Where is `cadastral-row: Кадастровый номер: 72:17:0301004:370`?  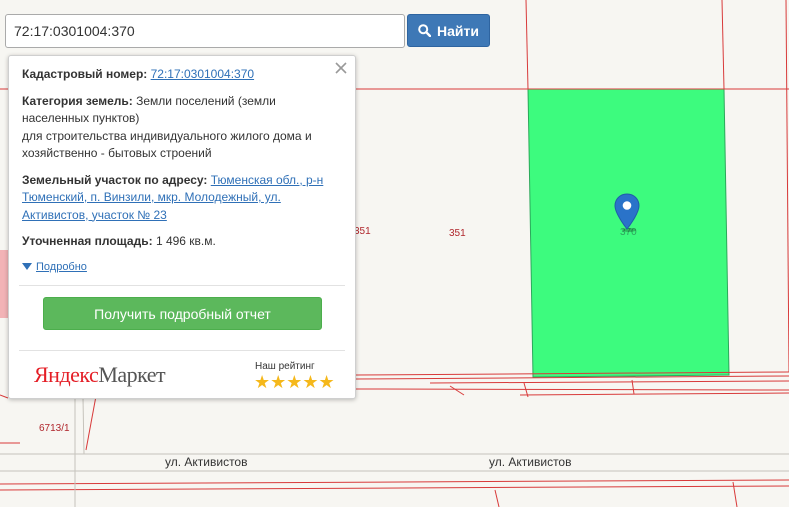 cadastral-row: Кадастровый номер: 72:17:0301004:370 is located at coordinates (178, 75).